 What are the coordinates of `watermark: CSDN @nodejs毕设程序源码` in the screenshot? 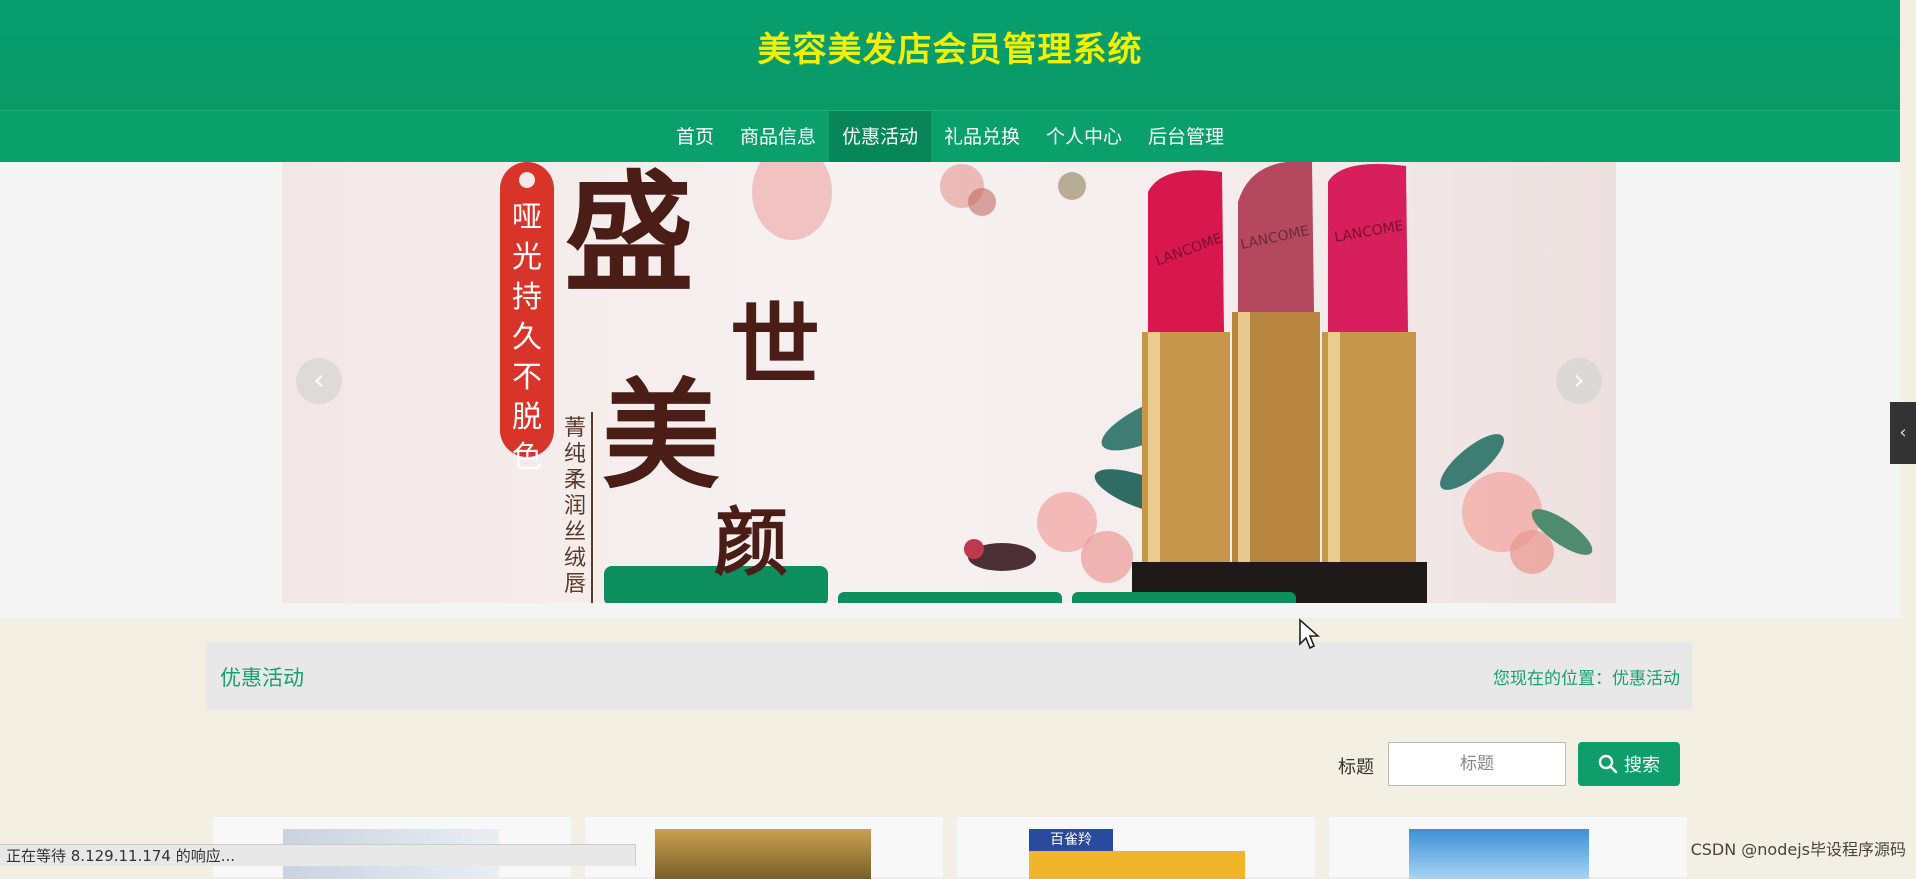 It's located at (1798, 849).